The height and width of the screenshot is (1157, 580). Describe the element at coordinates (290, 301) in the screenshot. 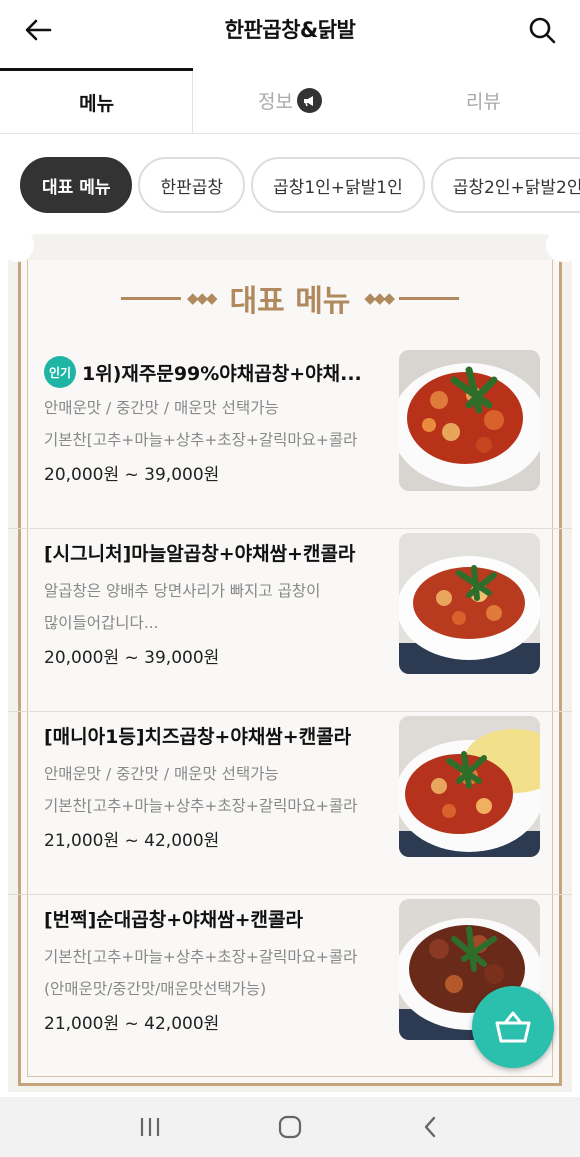

I see `section-title: 대표 메뉴` at that location.